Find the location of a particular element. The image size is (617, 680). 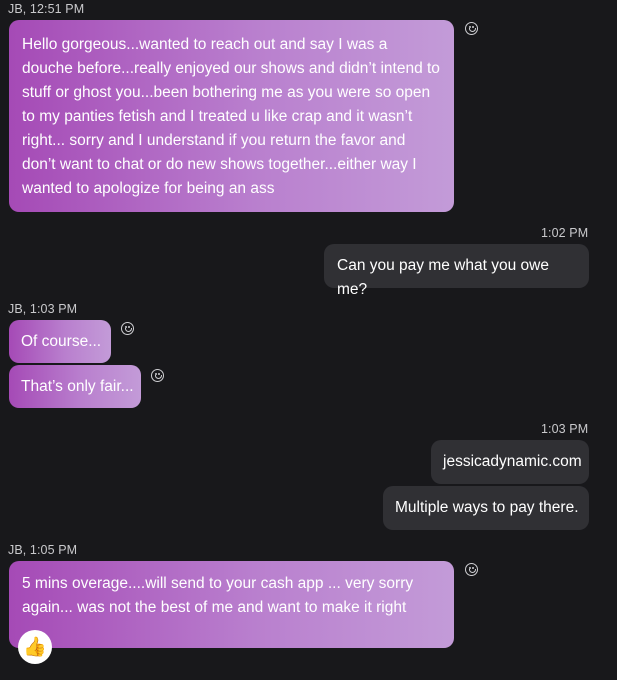

message-header: JB, 12:51 PM is located at coordinates (46, 9).